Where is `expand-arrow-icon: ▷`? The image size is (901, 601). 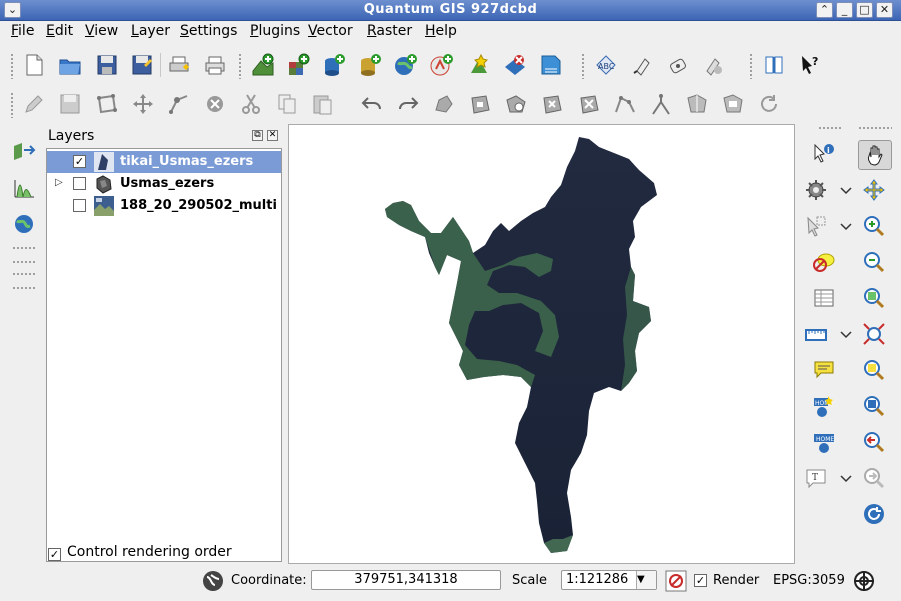 expand-arrow-icon: ▷ is located at coordinates (59, 182).